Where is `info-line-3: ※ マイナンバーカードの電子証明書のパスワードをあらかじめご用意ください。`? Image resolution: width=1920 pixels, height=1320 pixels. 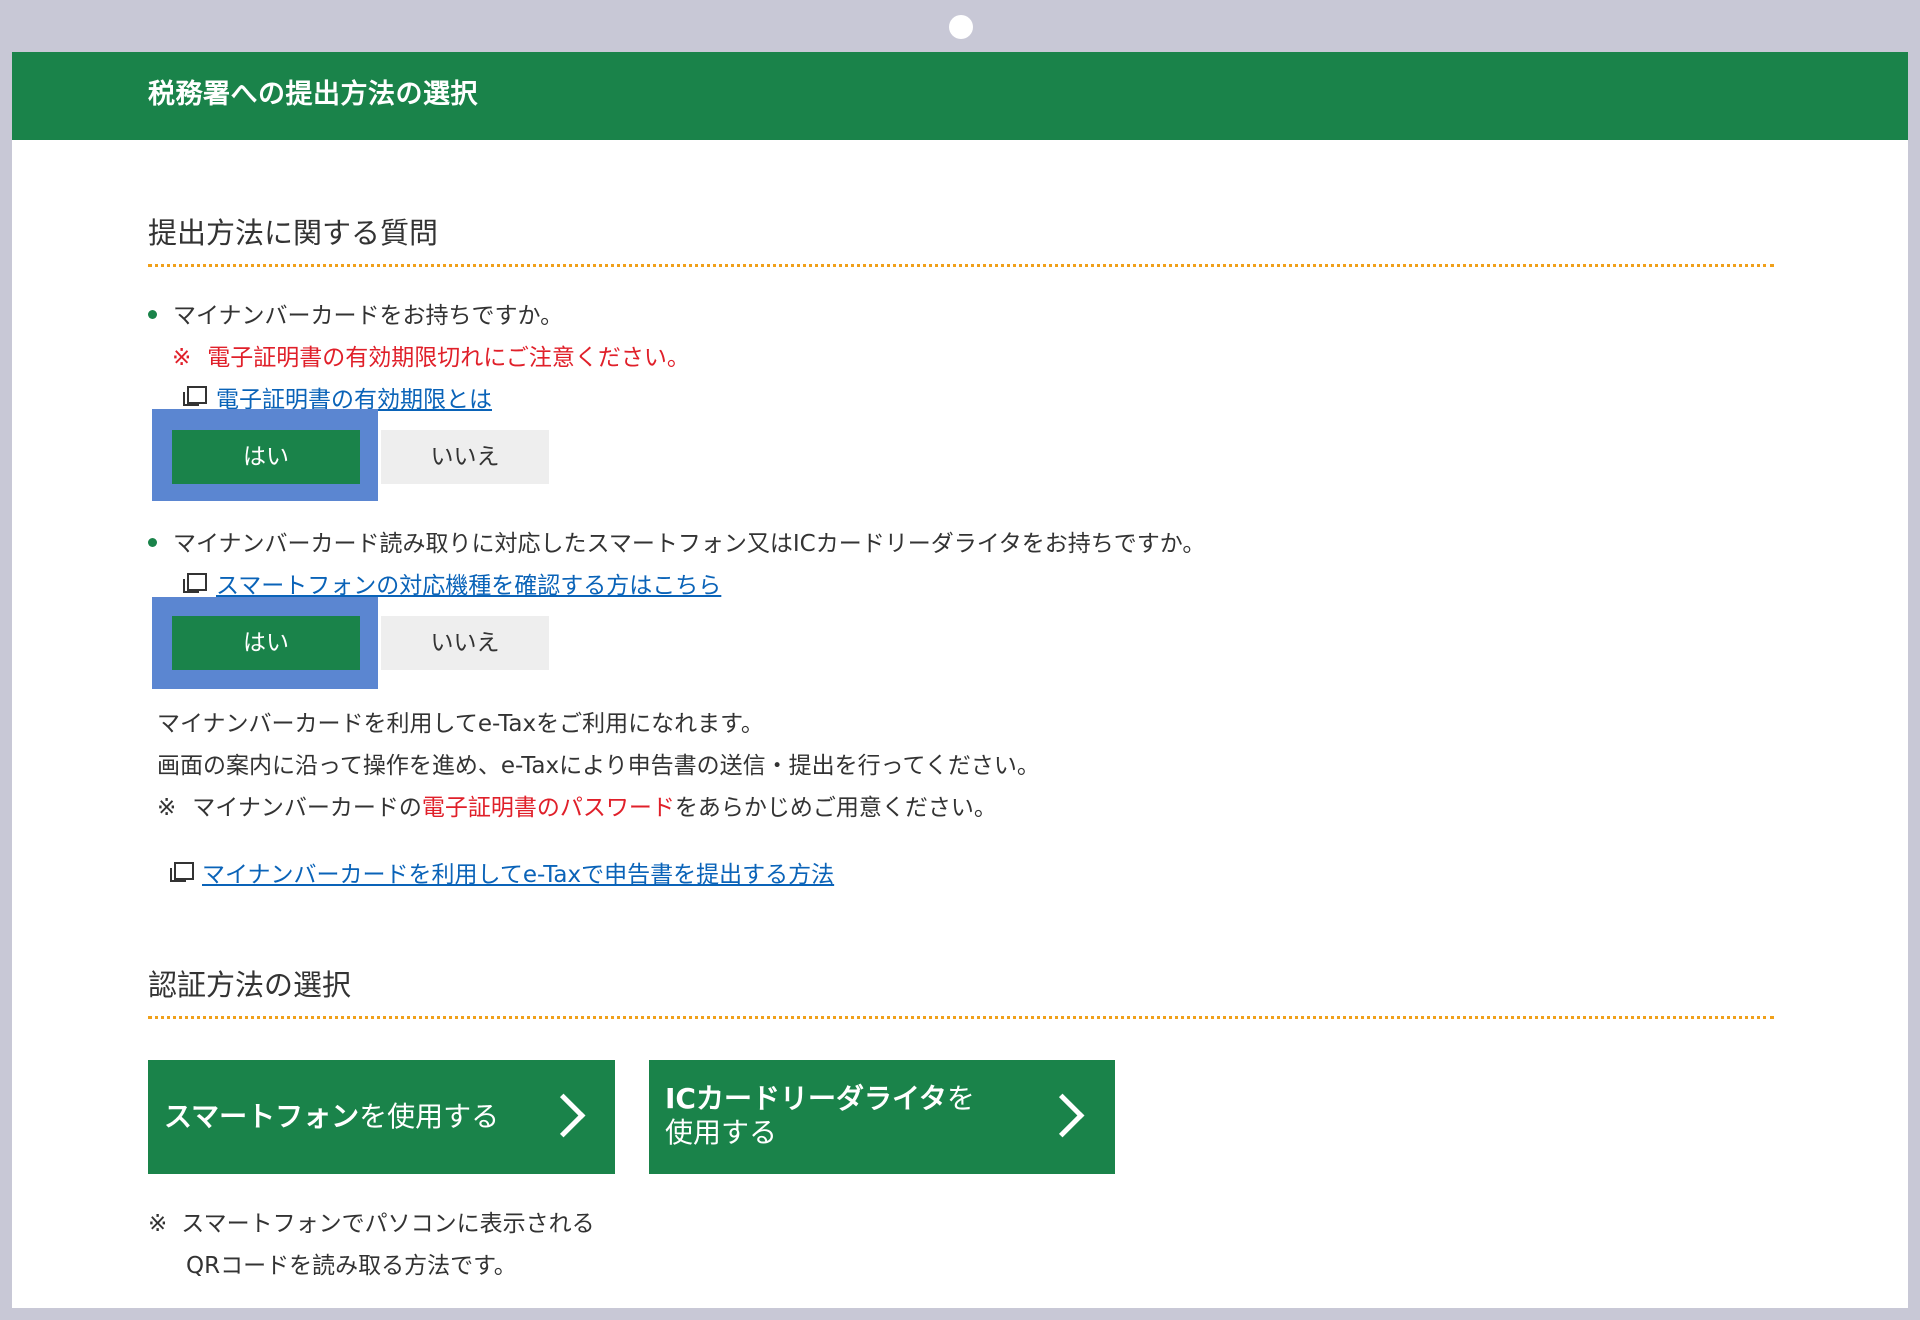
info-line-3: ※ マイナンバーカードの電子証明書のパスワードをあらかじめご用意ください。 is located at coordinates (577, 805).